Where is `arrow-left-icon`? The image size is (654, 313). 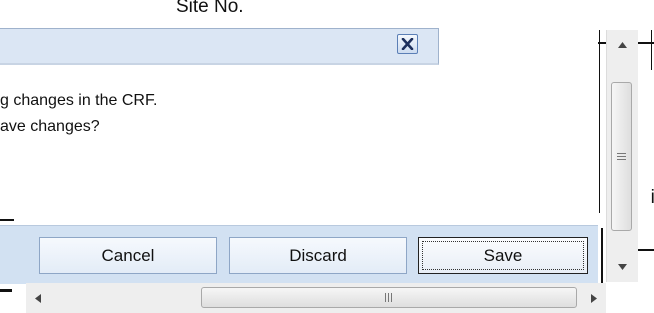
arrow-left-icon is located at coordinates (38, 298).